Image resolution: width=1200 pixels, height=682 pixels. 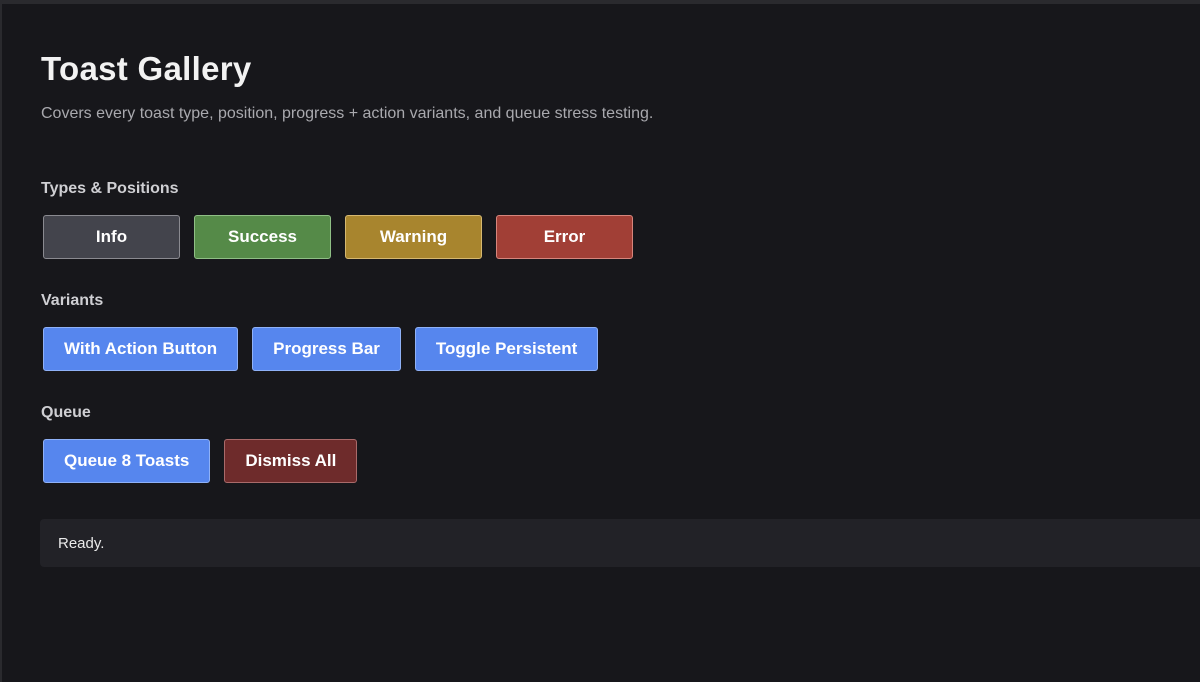 What do you see at coordinates (141, 349) in the screenshot?
I see `action-button-toast-button: With Action Button` at bounding box center [141, 349].